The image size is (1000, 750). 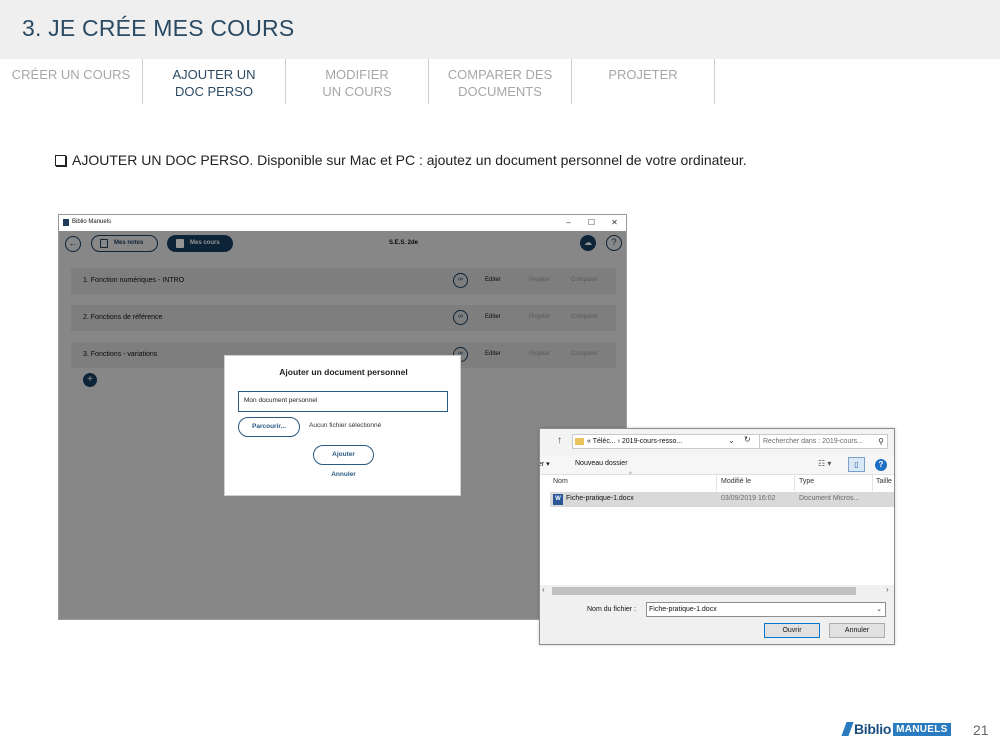 What do you see at coordinates (887, 589) in the screenshot?
I see `scroll-right-icon: ›` at bounding box center [887, 589].